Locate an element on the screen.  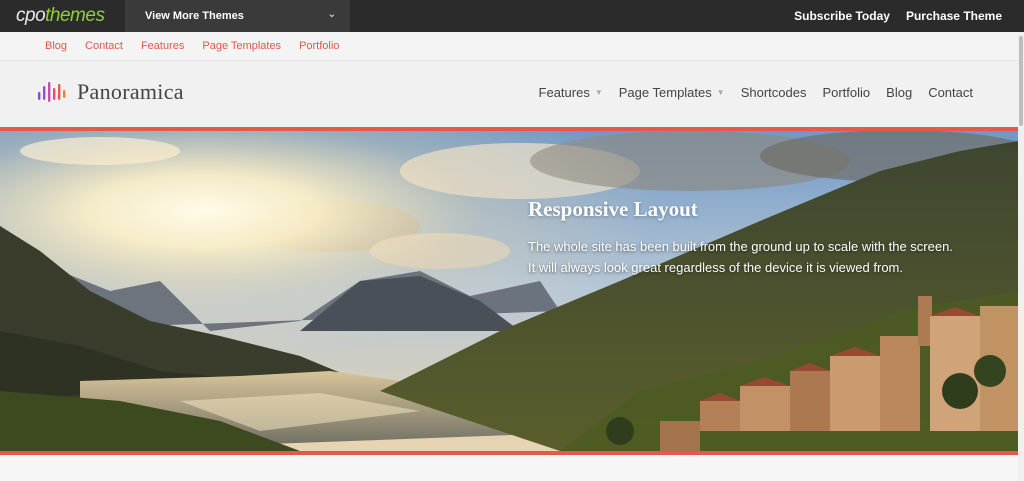
scrollbar-thumb is located at coordinates (1021, 81).